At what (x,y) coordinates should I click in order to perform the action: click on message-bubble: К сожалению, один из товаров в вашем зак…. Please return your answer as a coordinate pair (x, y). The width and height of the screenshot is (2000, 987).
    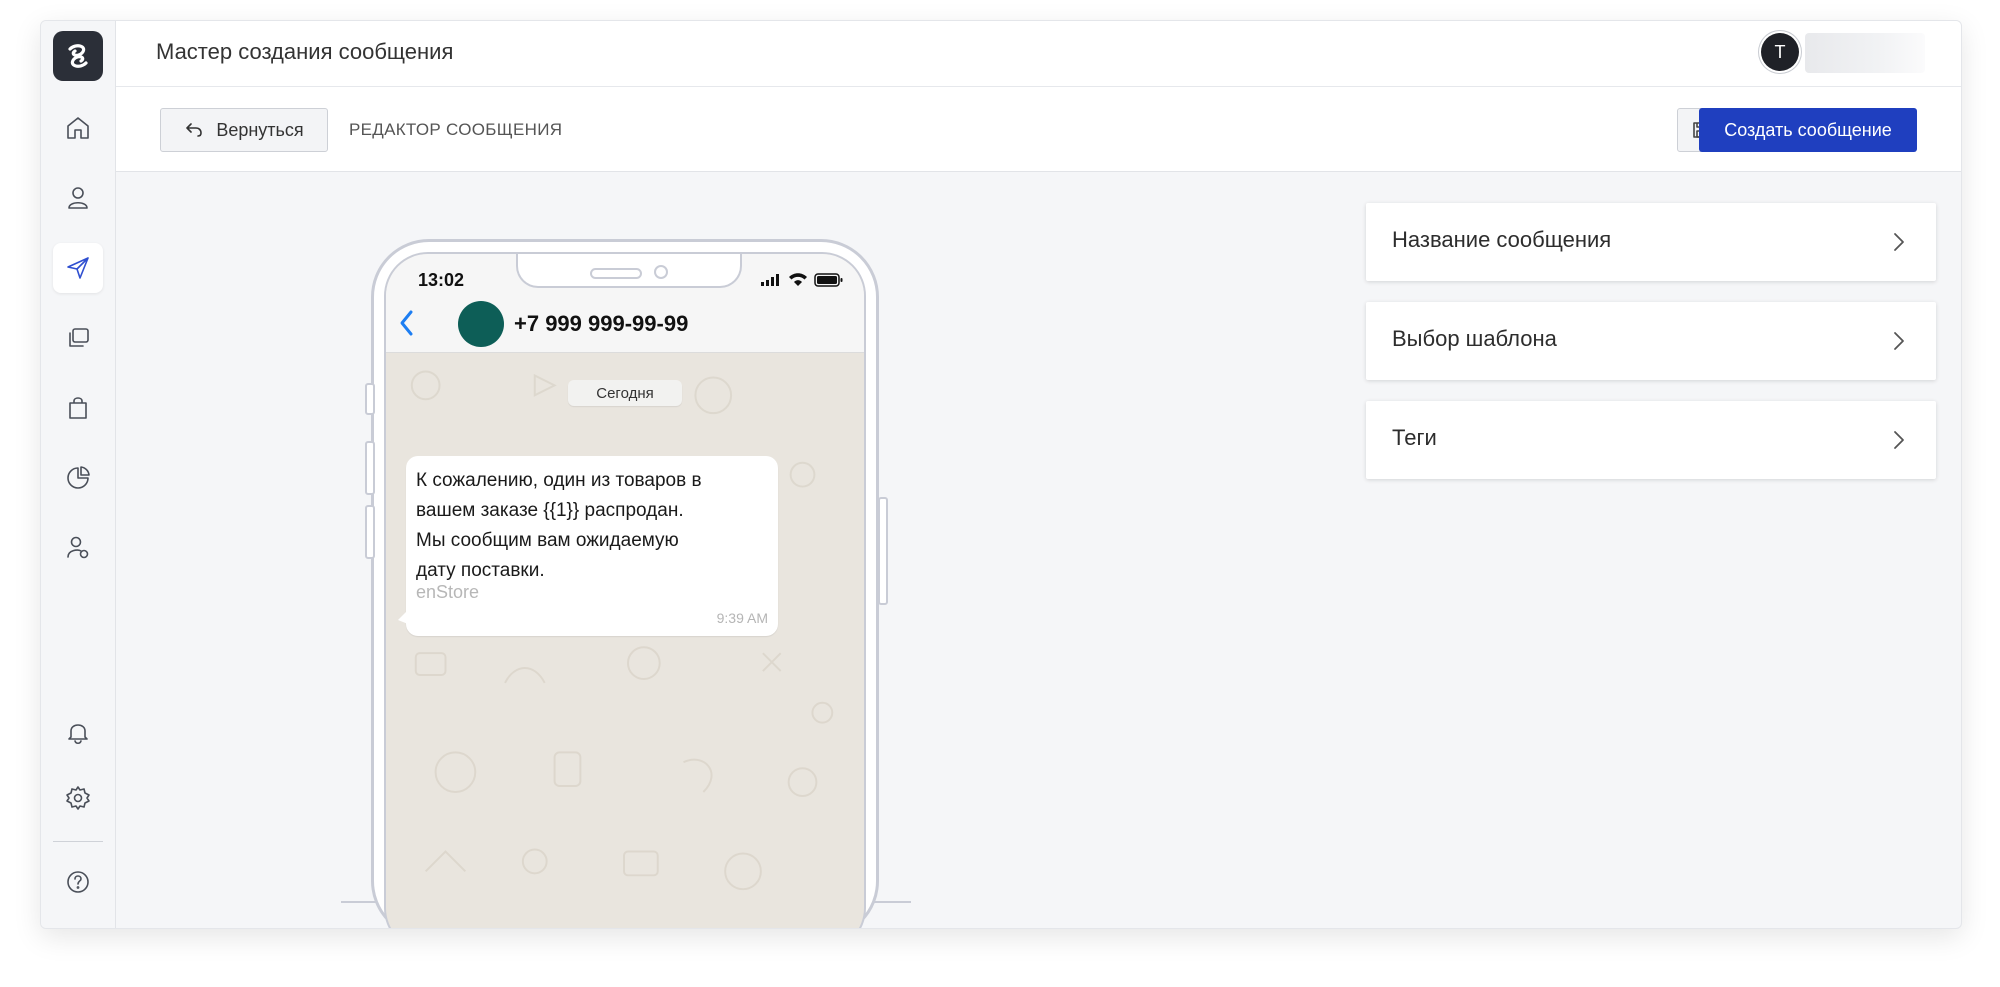
    Looking at the image, I should click on (588, 546).